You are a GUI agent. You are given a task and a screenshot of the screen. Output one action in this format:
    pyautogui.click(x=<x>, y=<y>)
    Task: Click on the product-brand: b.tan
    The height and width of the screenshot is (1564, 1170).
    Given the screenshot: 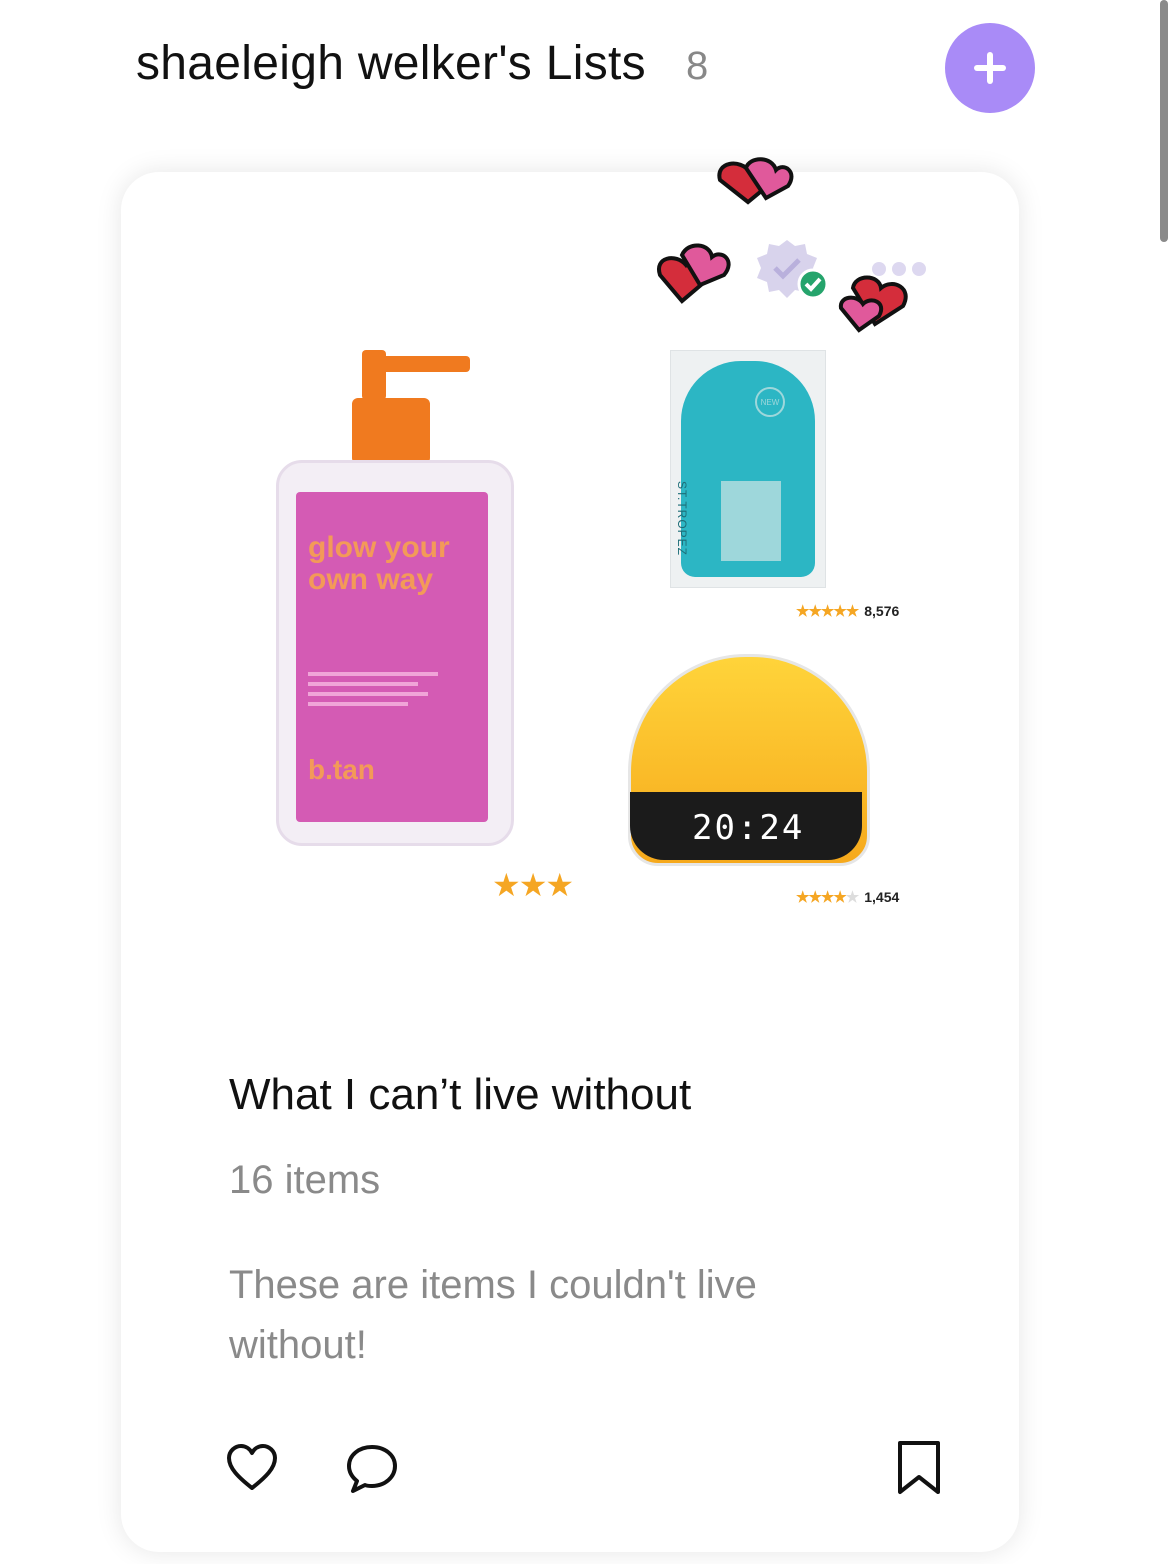 What is the action you would take?
    pyautogui.click(x=341, y=769)
    